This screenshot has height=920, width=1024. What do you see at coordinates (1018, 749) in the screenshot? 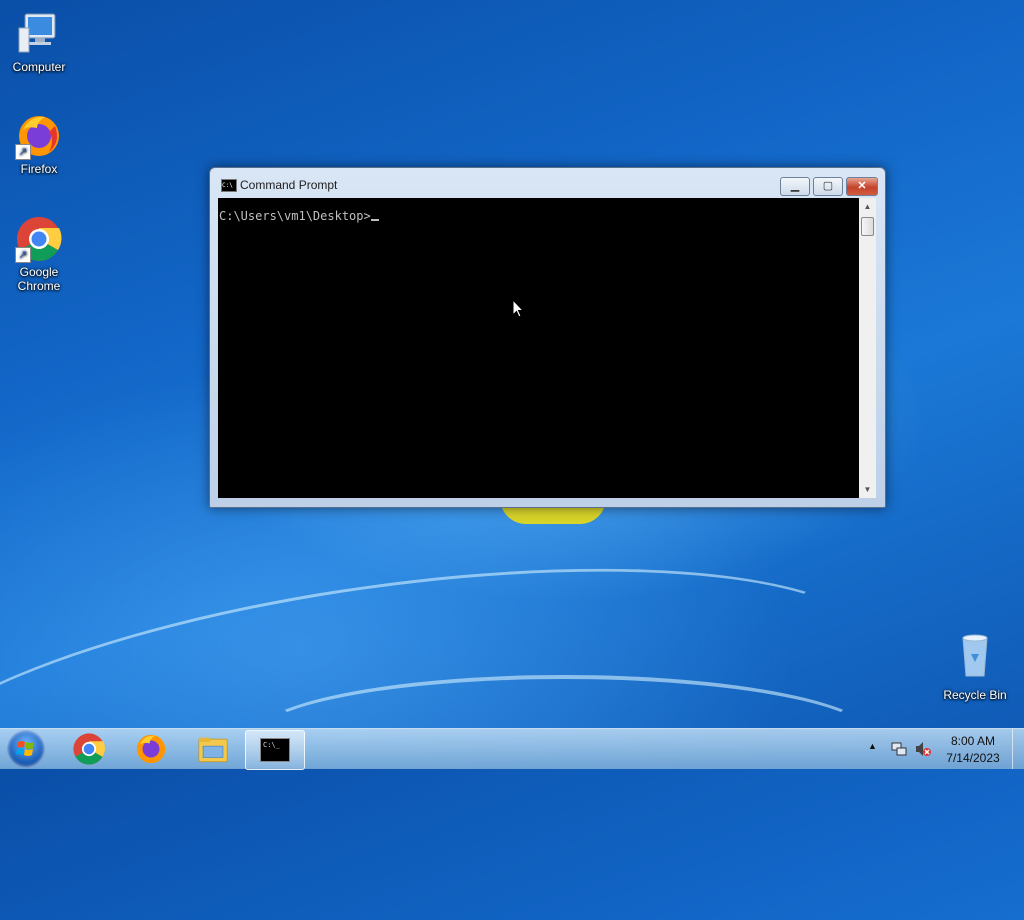
I see `show-desktop-button` at bounding box center [1018, 749].